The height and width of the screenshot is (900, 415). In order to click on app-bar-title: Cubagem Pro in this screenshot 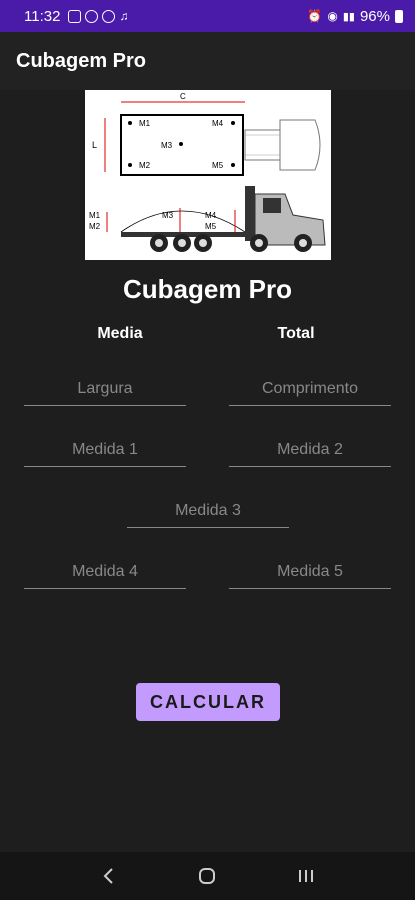, I will do `click(81, 60)`.